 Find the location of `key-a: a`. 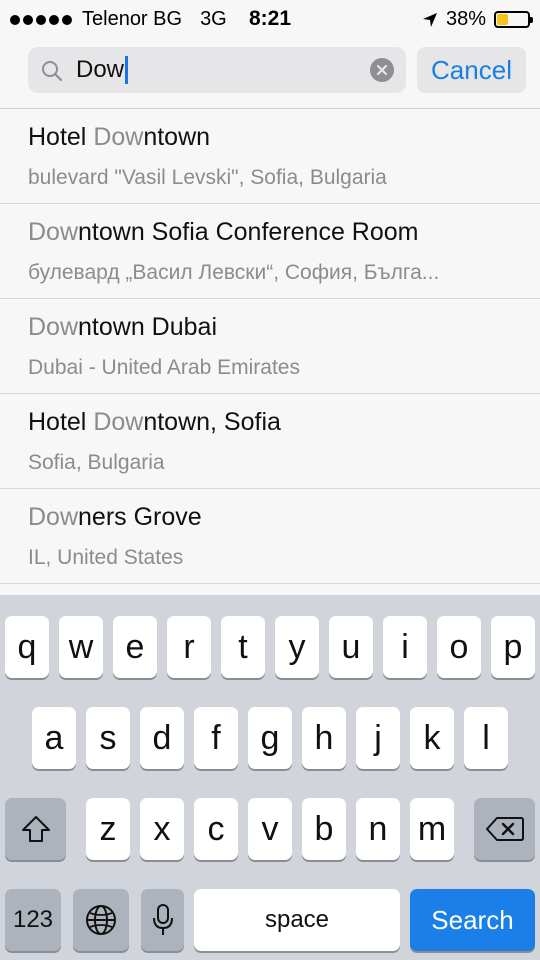

key-a: a is located at coordinates (54, 738).